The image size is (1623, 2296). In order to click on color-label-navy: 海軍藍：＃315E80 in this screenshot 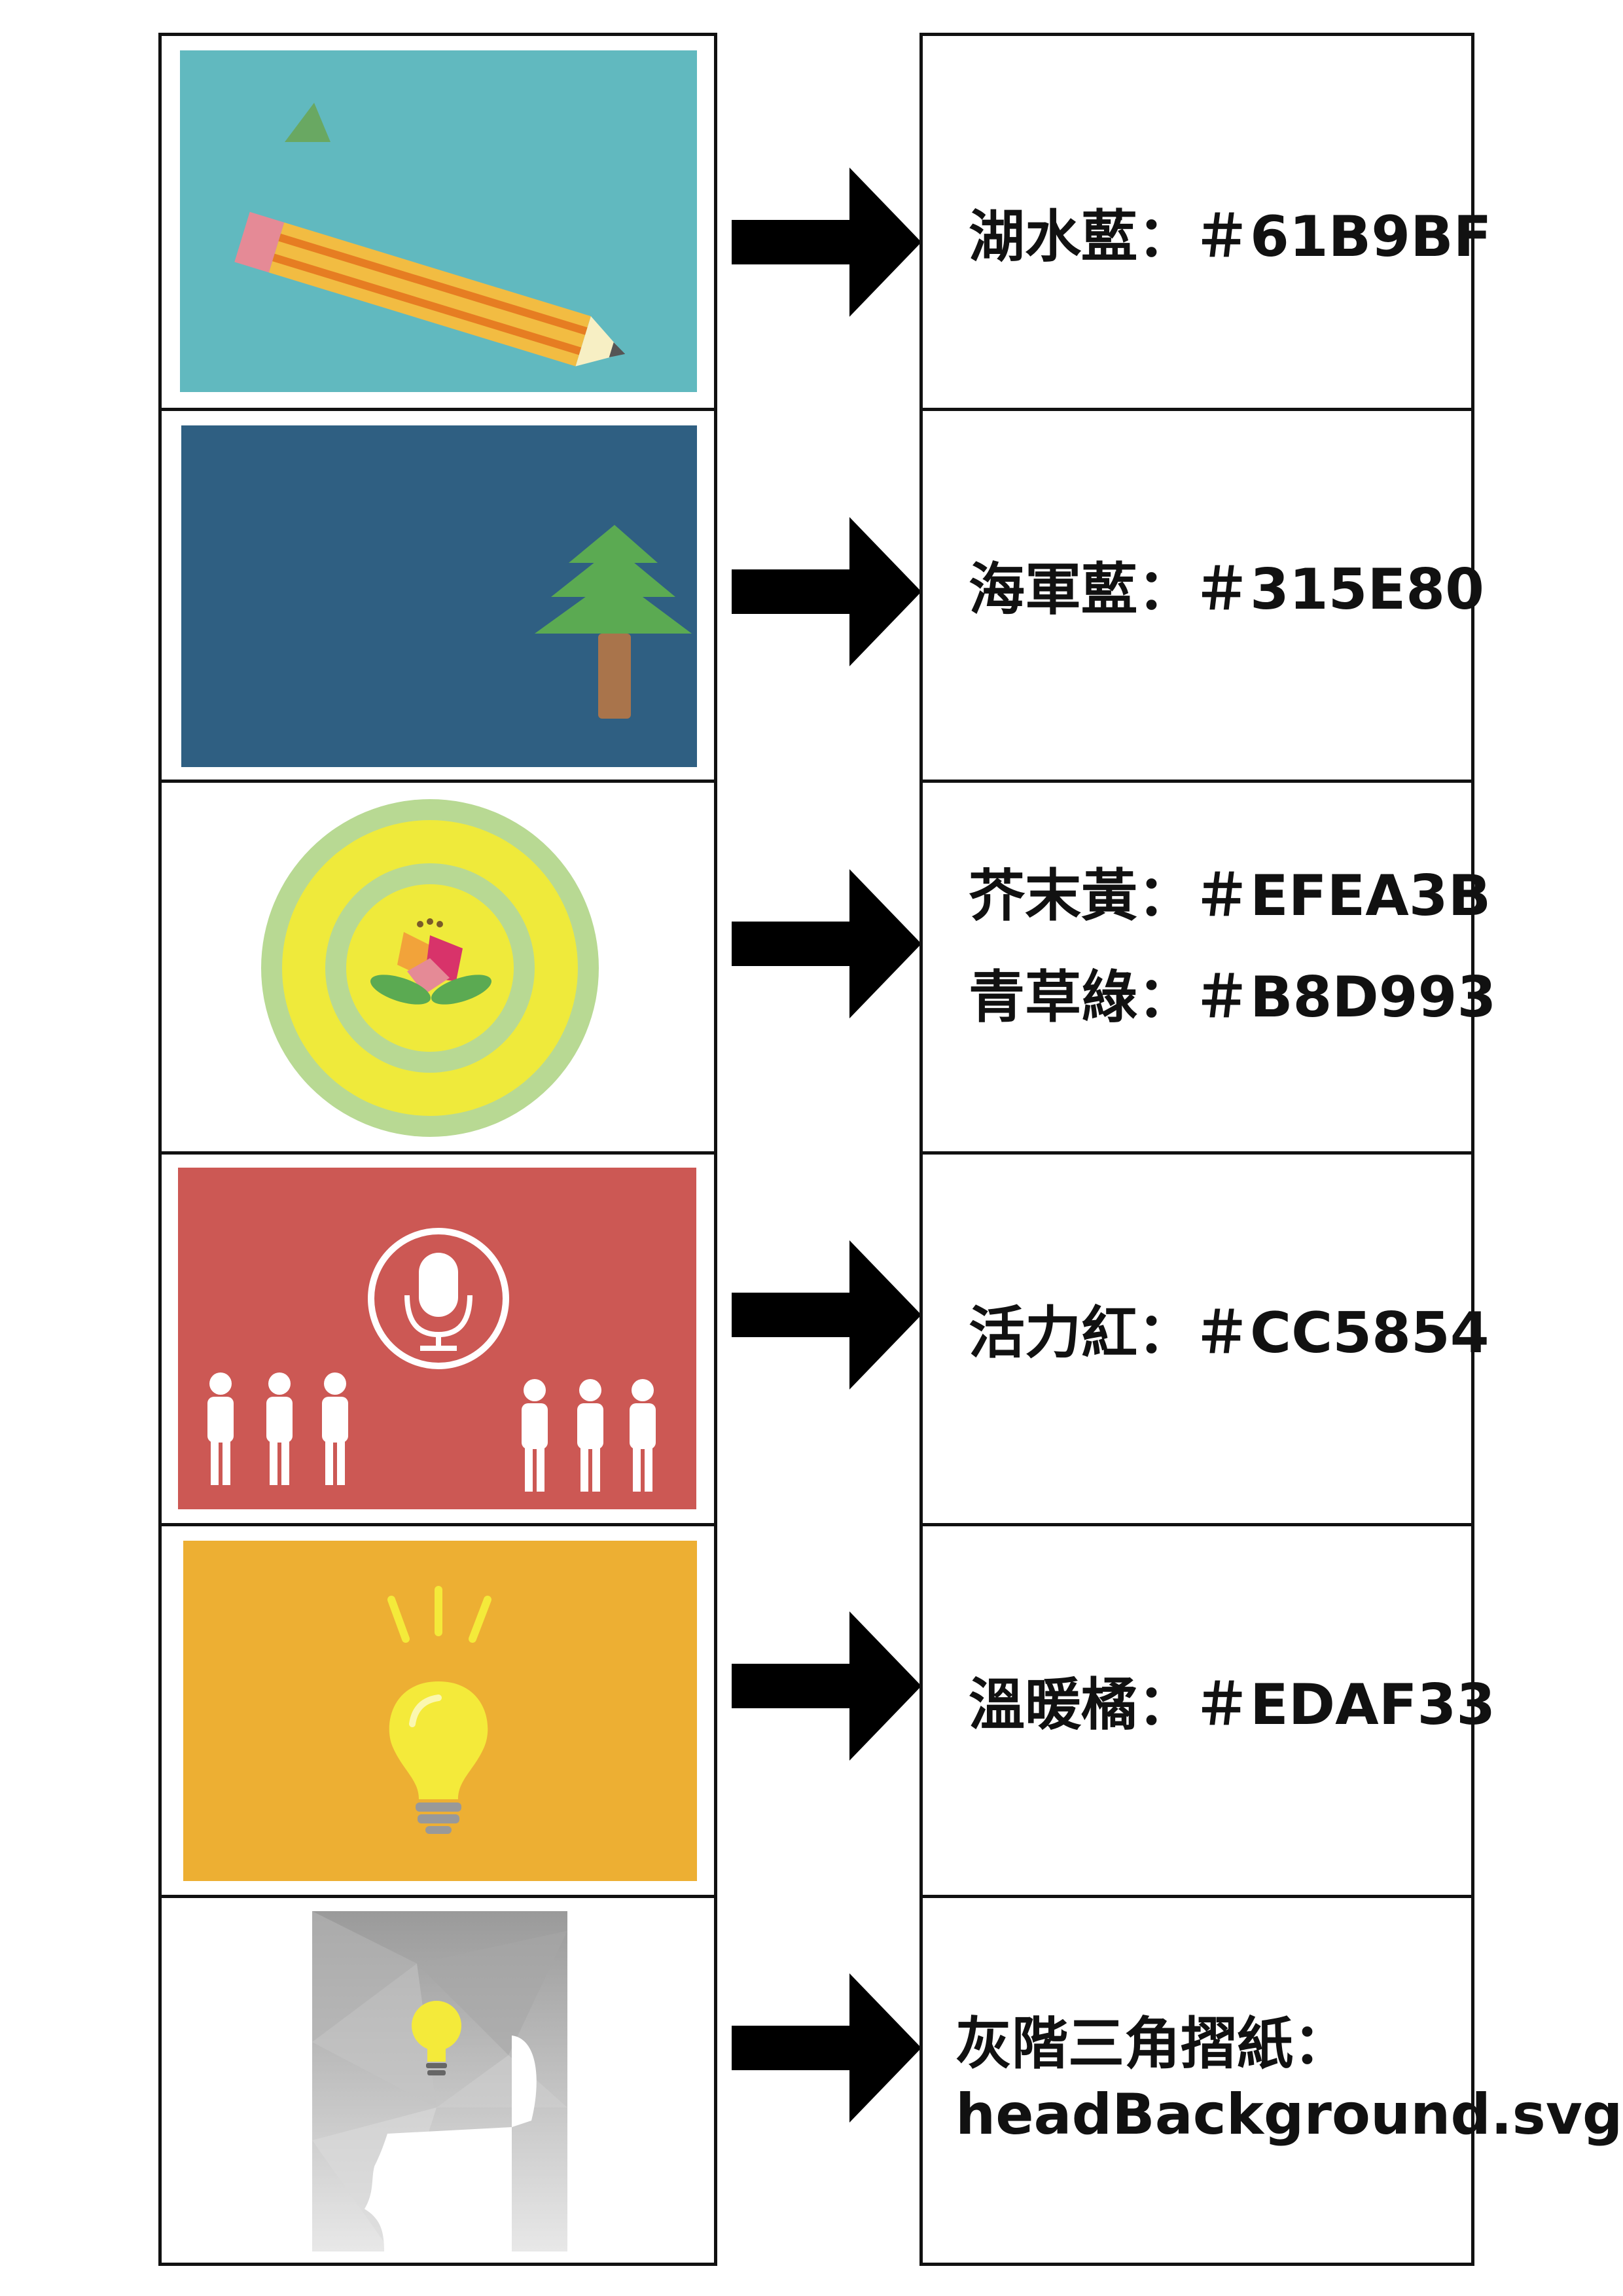, I will do `click(1227, 590)`.